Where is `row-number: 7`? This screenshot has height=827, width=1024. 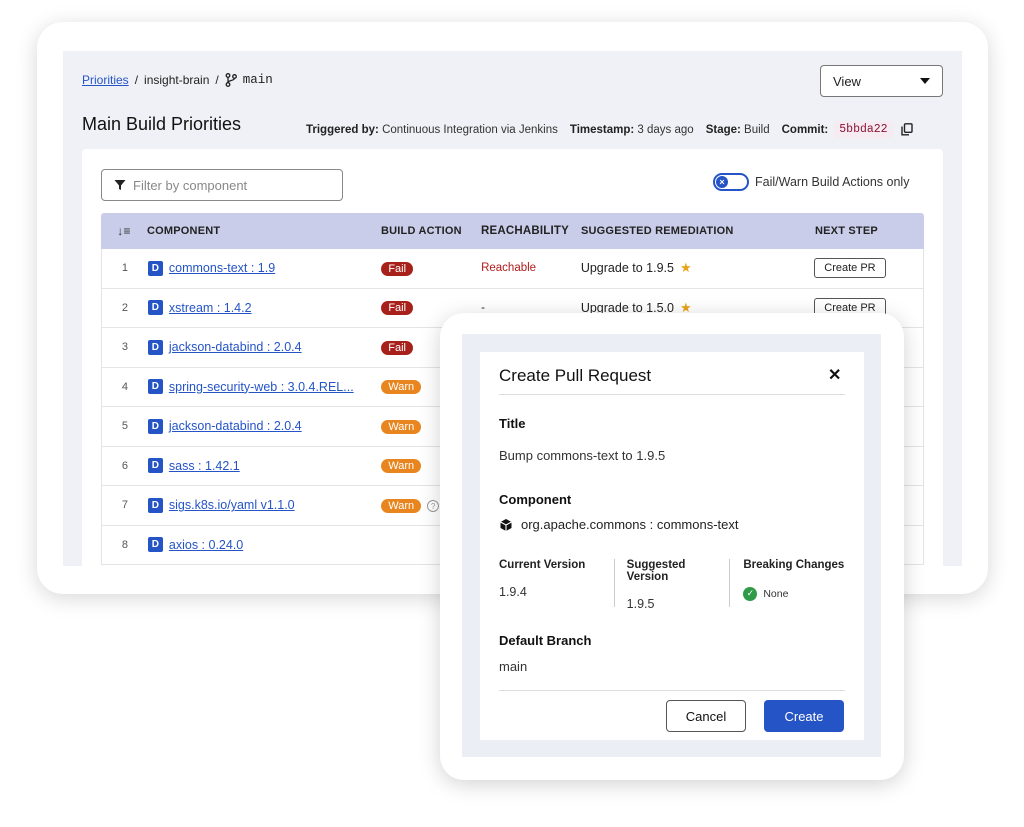 row-number: 7 is located at coordinates (124, 505).